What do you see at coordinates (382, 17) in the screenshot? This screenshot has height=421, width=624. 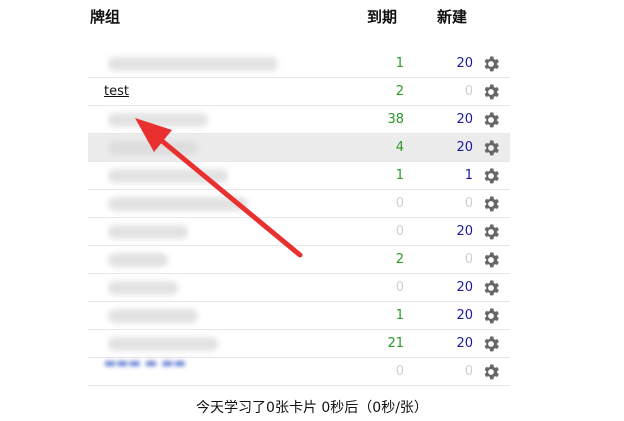 I see `due-column-header: 到期` at bounding box center [382, 17].